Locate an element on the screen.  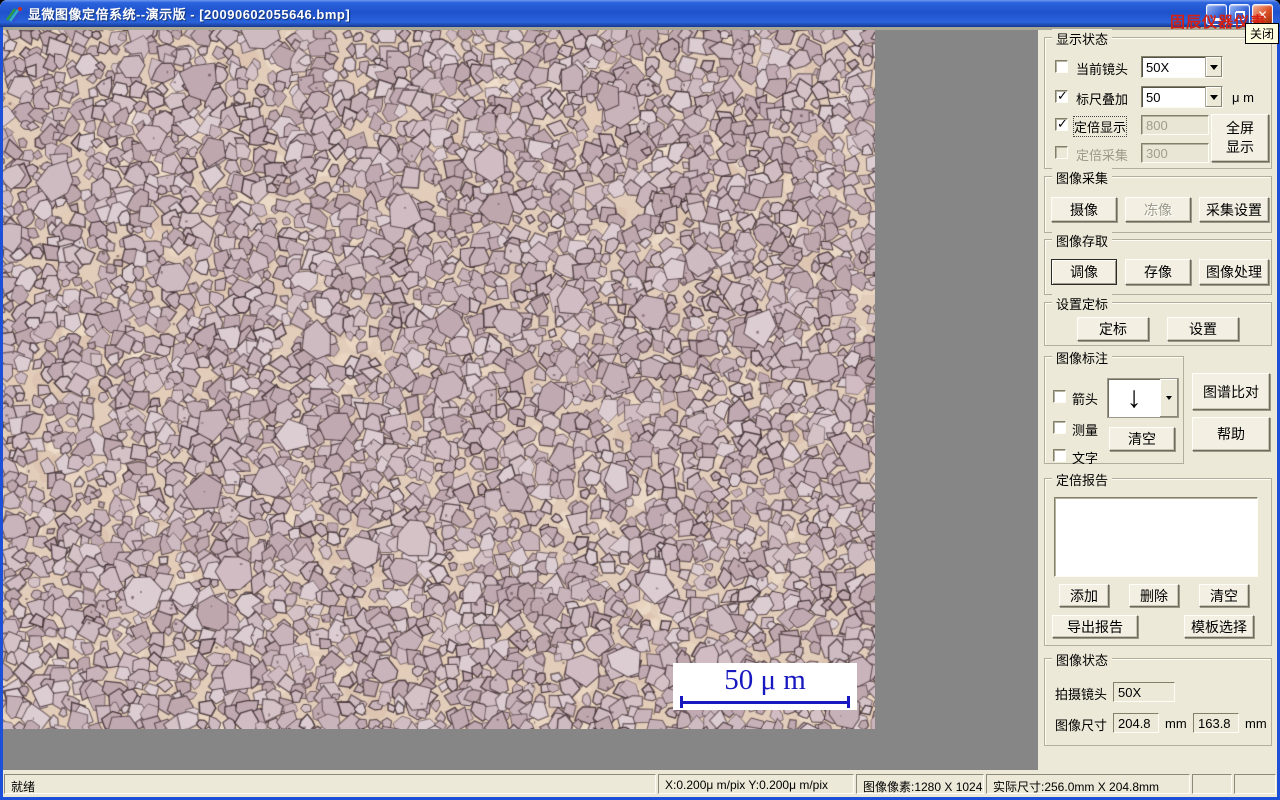
calibration-settings-button: 设置 is located at coordinates (1203, 329).